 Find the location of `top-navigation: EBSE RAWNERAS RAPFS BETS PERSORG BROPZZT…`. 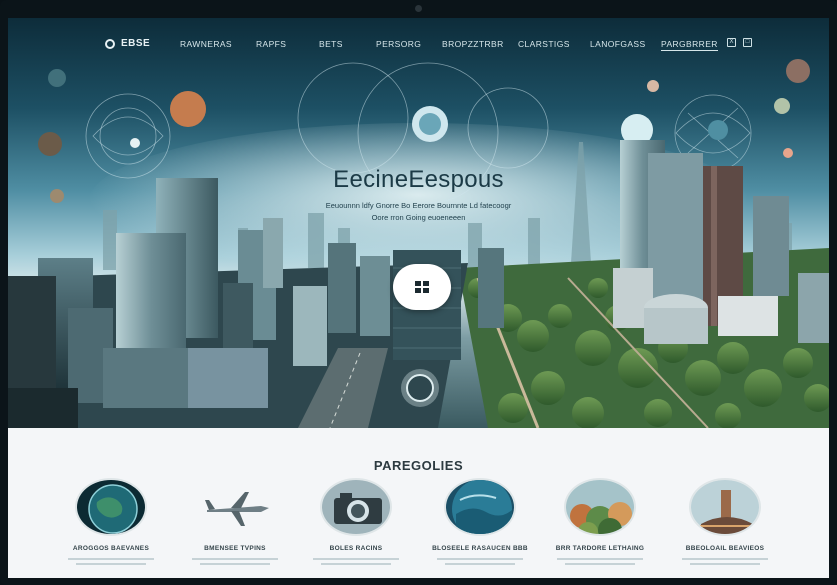

top-navigation: EBSE RAWNERAS RAPFS BETS PERSORG BROPZZT… is located at coordinates (418, 43).